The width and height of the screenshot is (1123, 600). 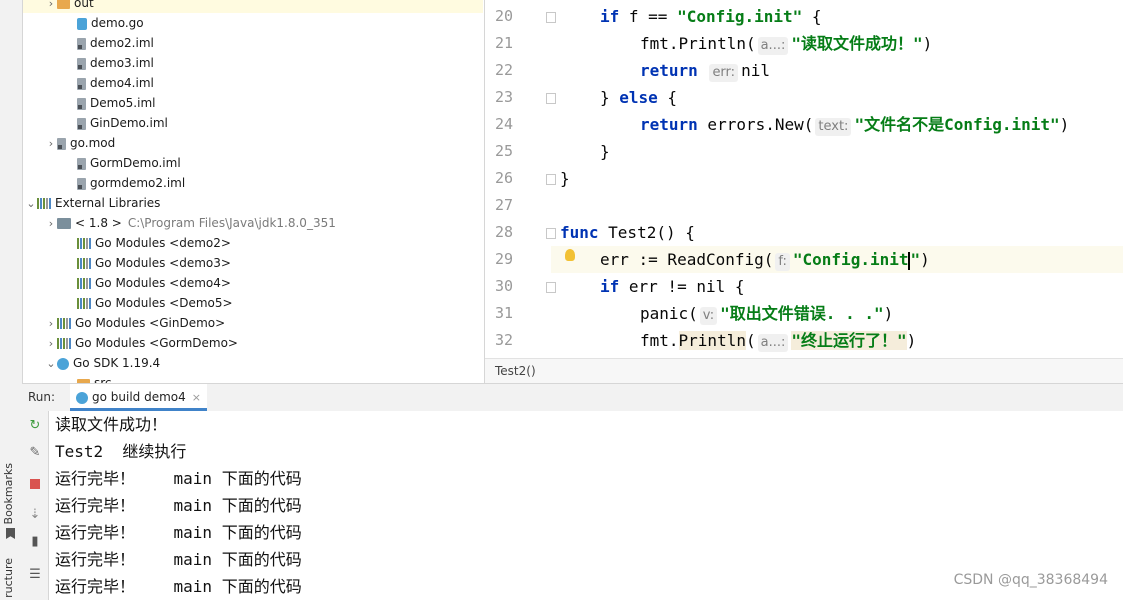 I want to click on tree-item-label: Go SDK 1.19.4, so click(x=117, y=363).